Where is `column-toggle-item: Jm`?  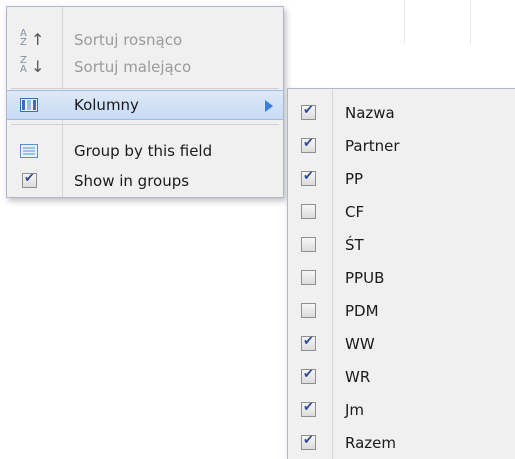
column-toggle-item: Jm is located at coordinates (401, 407).